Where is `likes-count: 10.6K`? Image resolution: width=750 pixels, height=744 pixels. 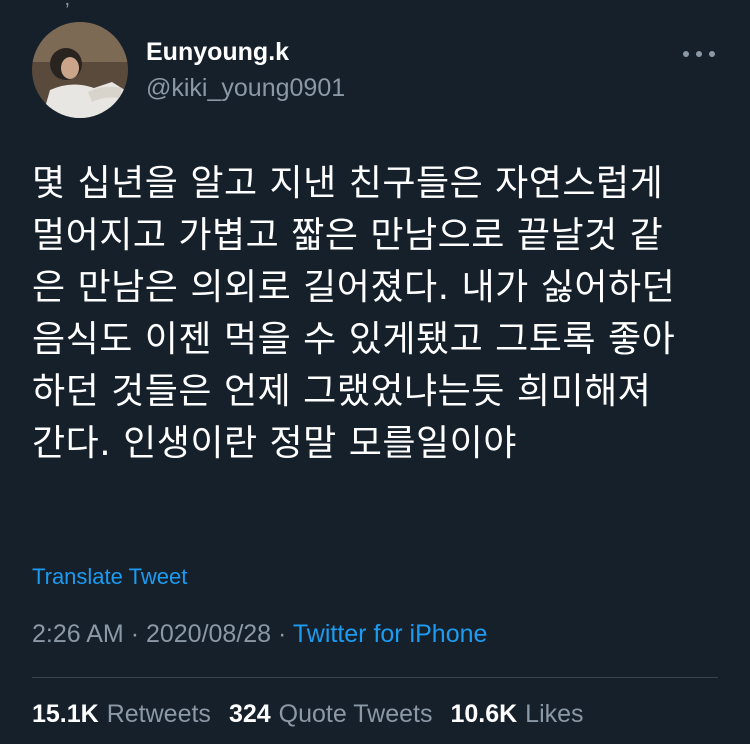
likes-count: 10.6K is located at coordinates (484, 714).